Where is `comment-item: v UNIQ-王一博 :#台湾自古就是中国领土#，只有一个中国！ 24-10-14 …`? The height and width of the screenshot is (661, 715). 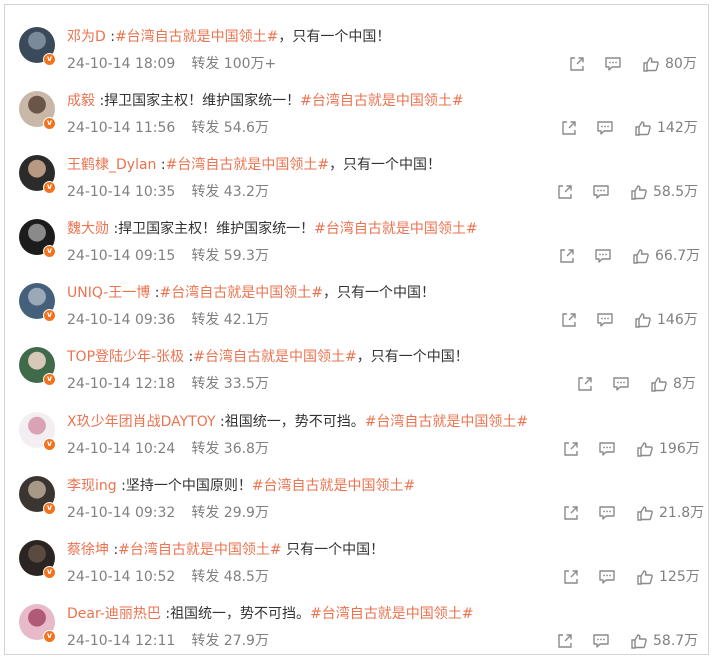 comment-item: v UNIQ-王一博 :#台湾自古就是中国领土#，只有一个中国！ 24-10-14 … is located at coordinates (356, 301).